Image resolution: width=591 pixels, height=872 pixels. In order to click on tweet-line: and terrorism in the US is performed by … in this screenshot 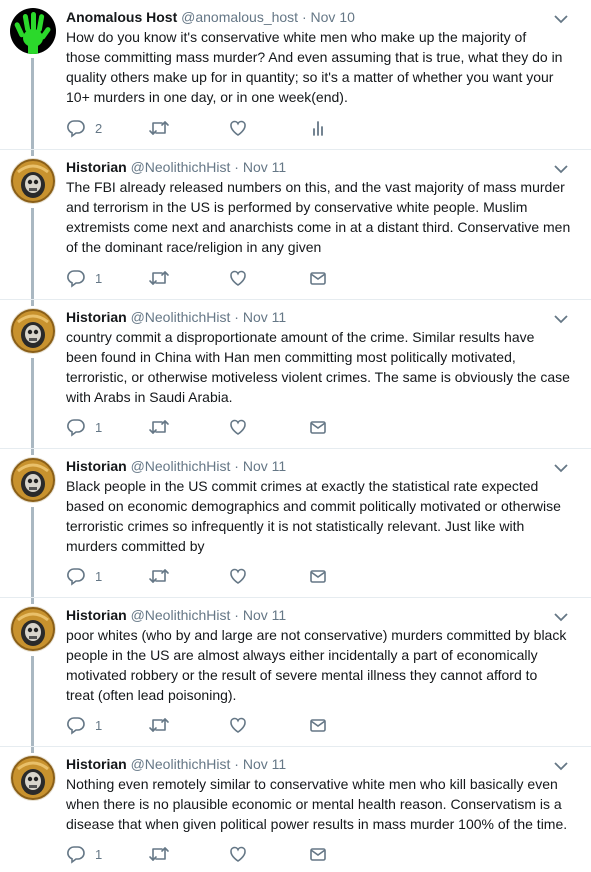, I will do `click(297, 207)`.